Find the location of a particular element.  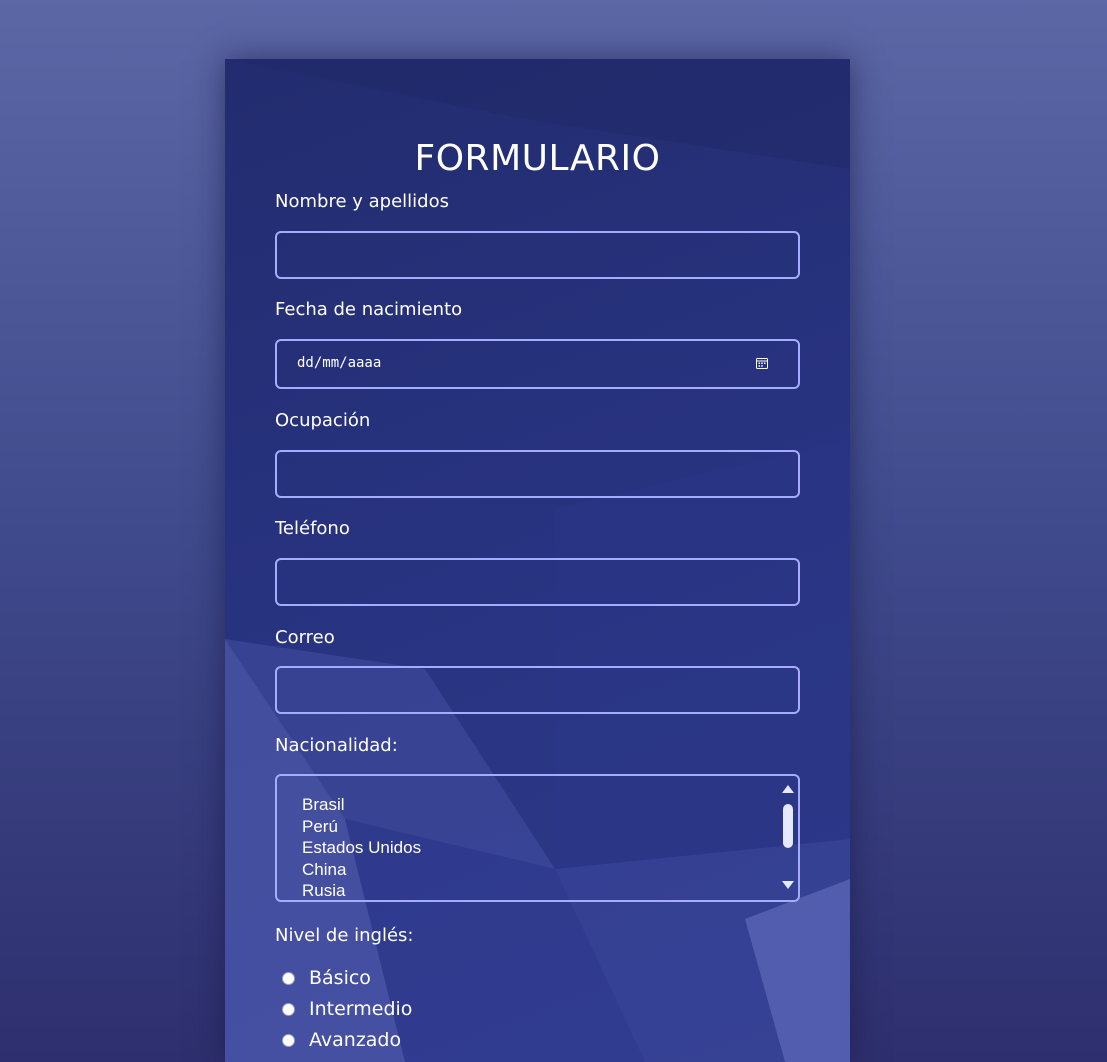

scrollbar-thumb is located at coordinates (788, 826).